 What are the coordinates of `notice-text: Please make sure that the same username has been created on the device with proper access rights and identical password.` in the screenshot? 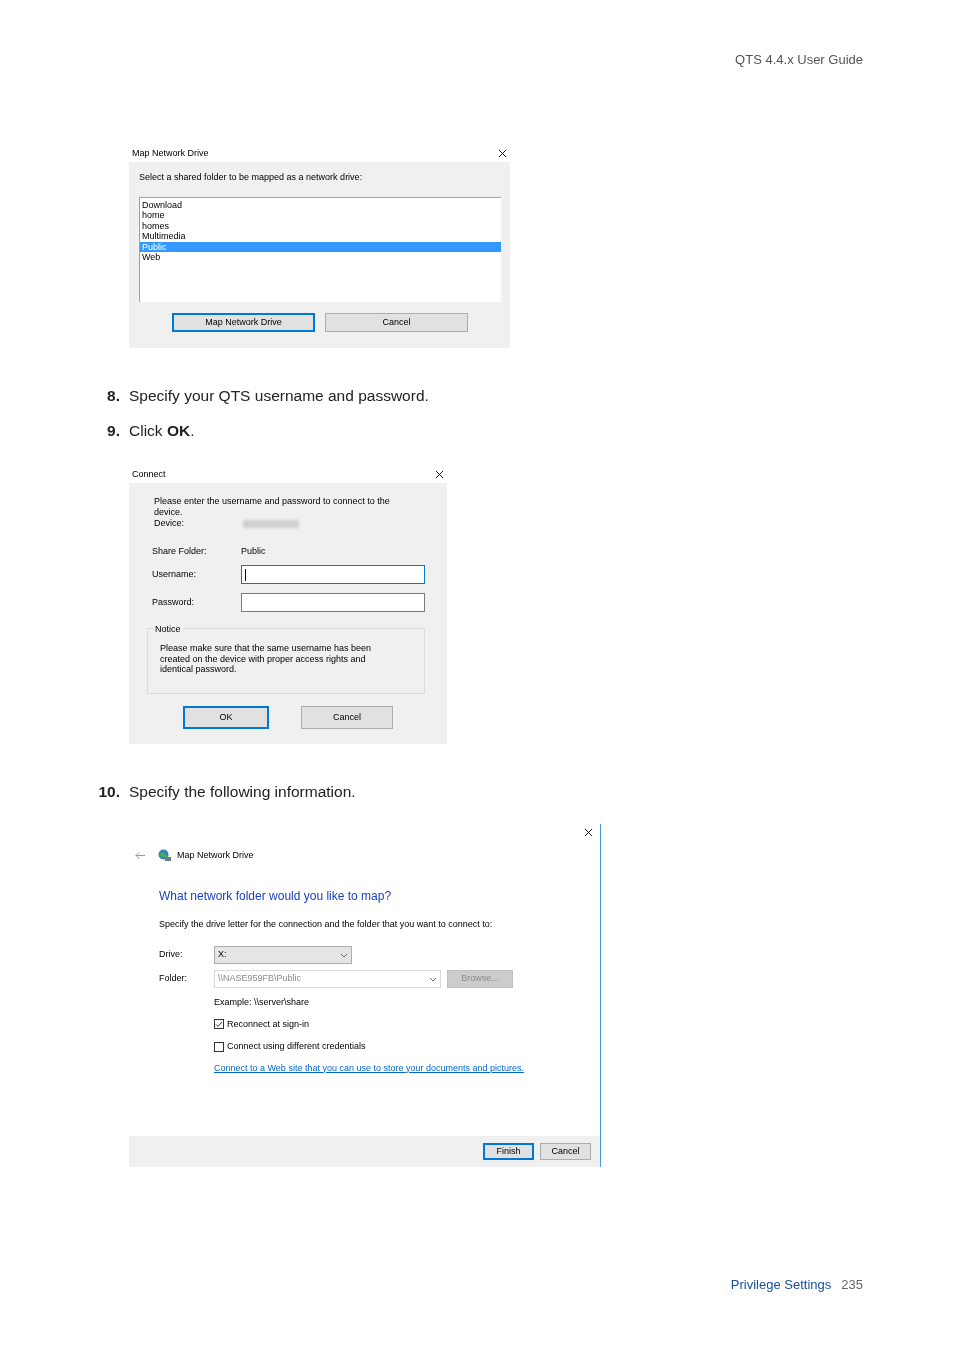 It's located at (266, 659).